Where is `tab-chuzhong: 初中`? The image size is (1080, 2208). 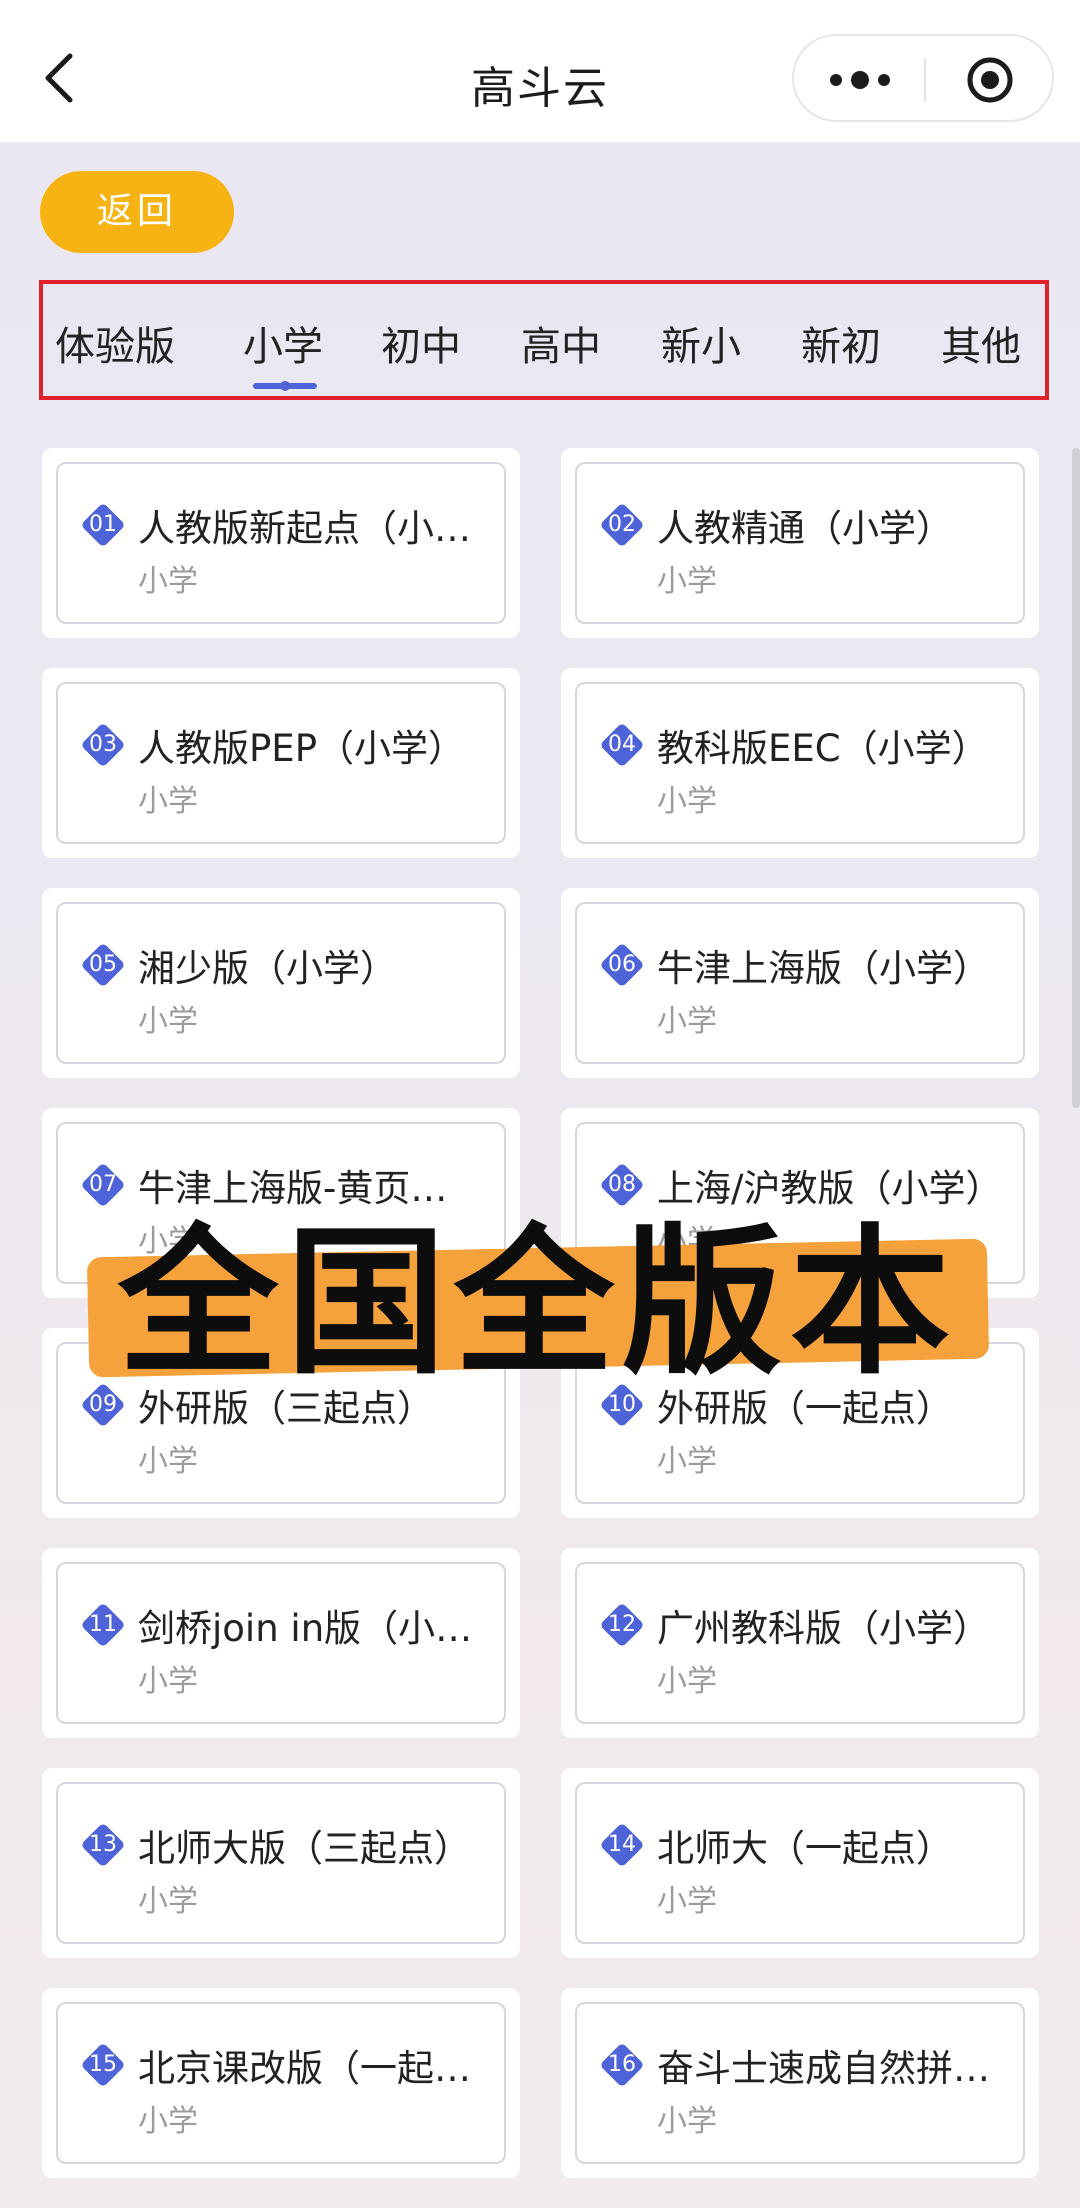
tab-chuzhong: 初中 is located at coordinates (421, 343).